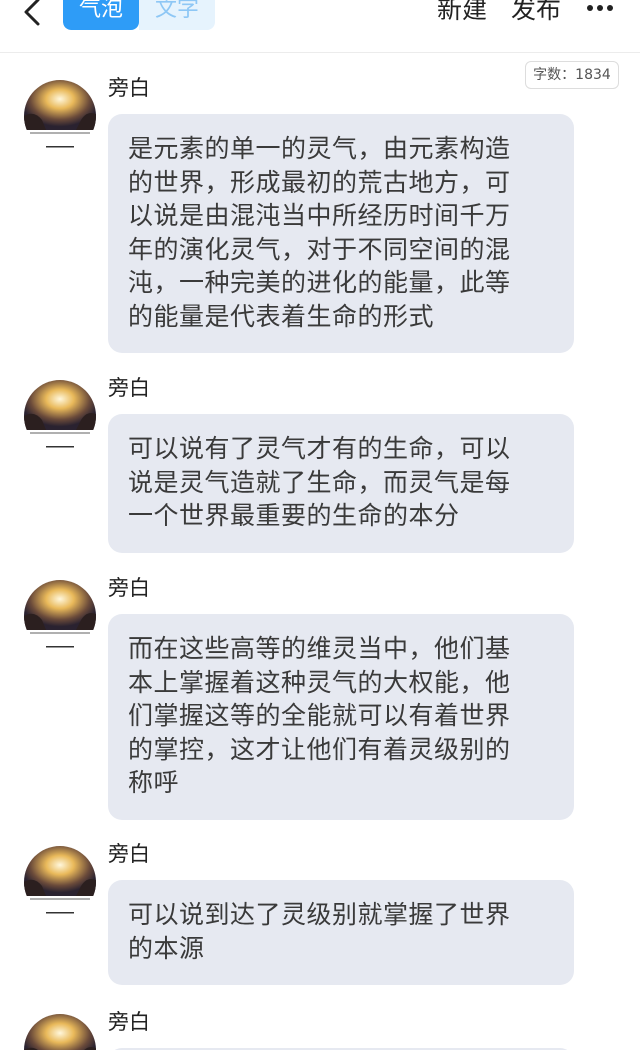 The width and height of the screenshot is (640, 1050). I want to click on publish-button: 发布, so click(536, 15).